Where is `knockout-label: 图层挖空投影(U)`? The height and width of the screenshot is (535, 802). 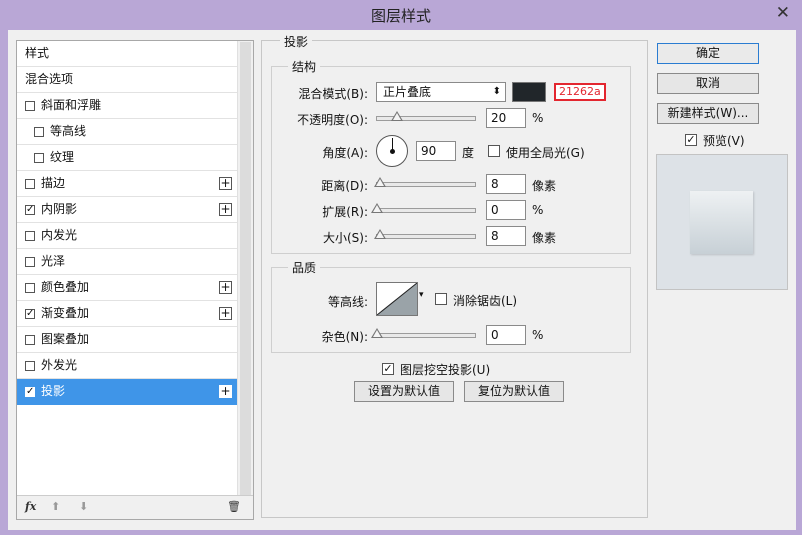 knockout-label: 图层挖空投影(U) is located at coordinates (445, 370).